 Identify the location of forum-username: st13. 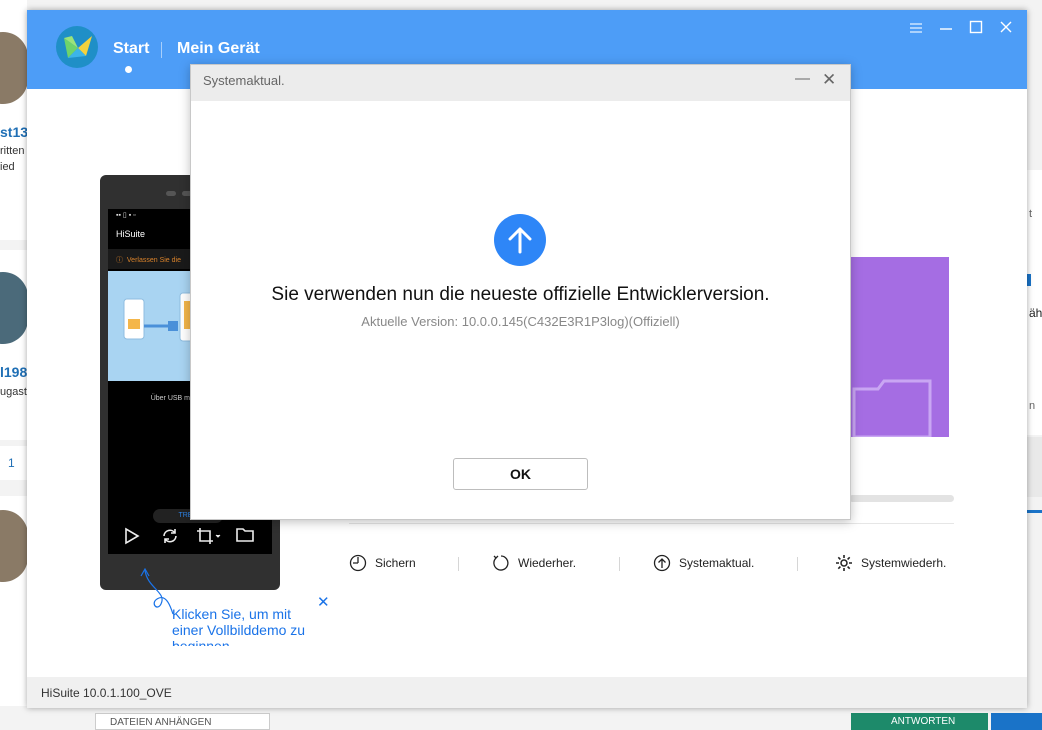
(13, 132).